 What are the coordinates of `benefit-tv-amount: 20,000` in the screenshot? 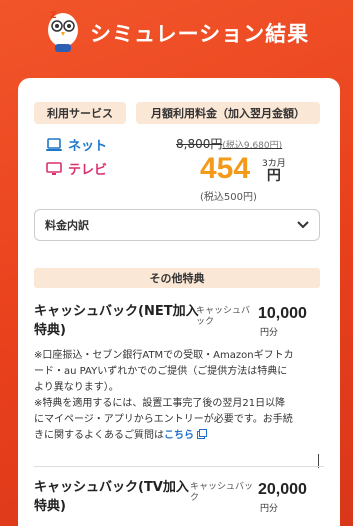 It's located at (282, 489).